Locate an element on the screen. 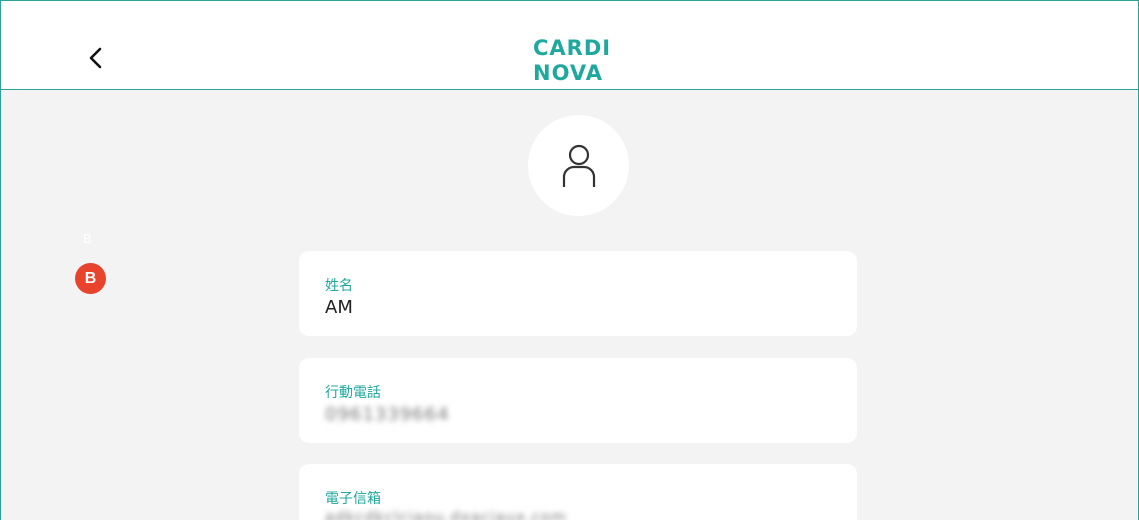 The height and width of the screenshot is (520, 1139). cardinova-logo: CARDI NOVA is located at coordinates (578, 60).